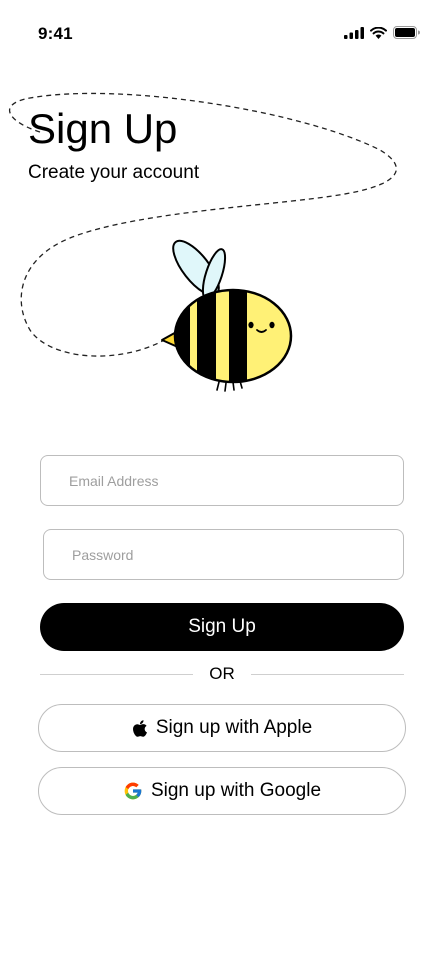 The height and width of the screenshot is (956, 440). I want to click on divider-label: OR, so click(222, 673).